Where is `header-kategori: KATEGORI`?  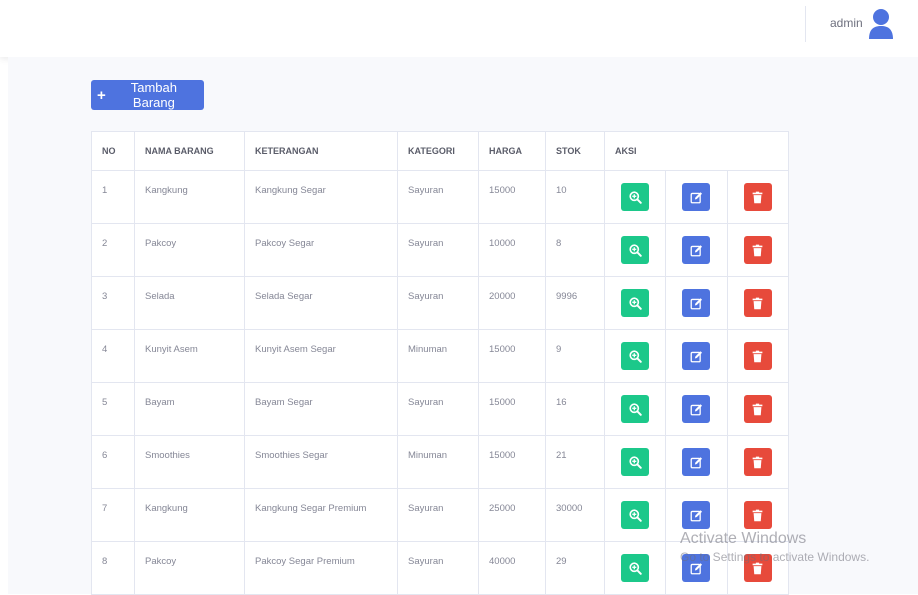 header-kategori: KATEGORI is located at coordinates (438, 151).